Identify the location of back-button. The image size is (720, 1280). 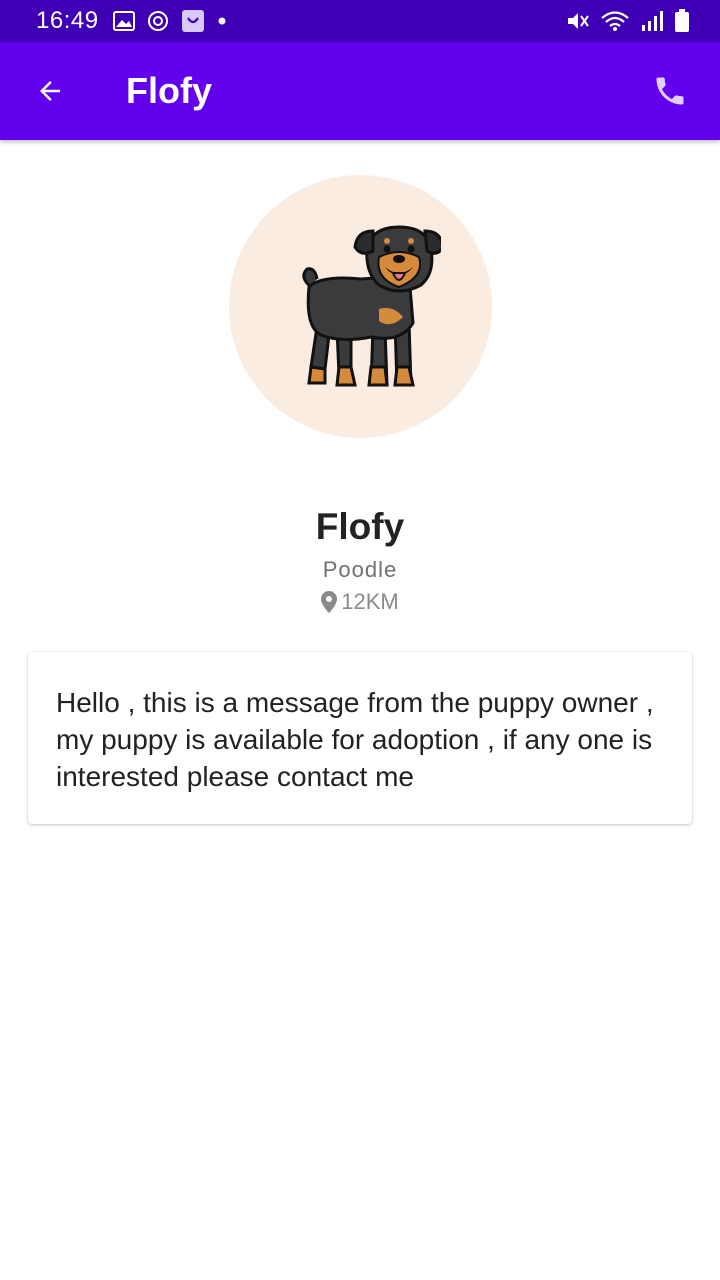
(50, 91).